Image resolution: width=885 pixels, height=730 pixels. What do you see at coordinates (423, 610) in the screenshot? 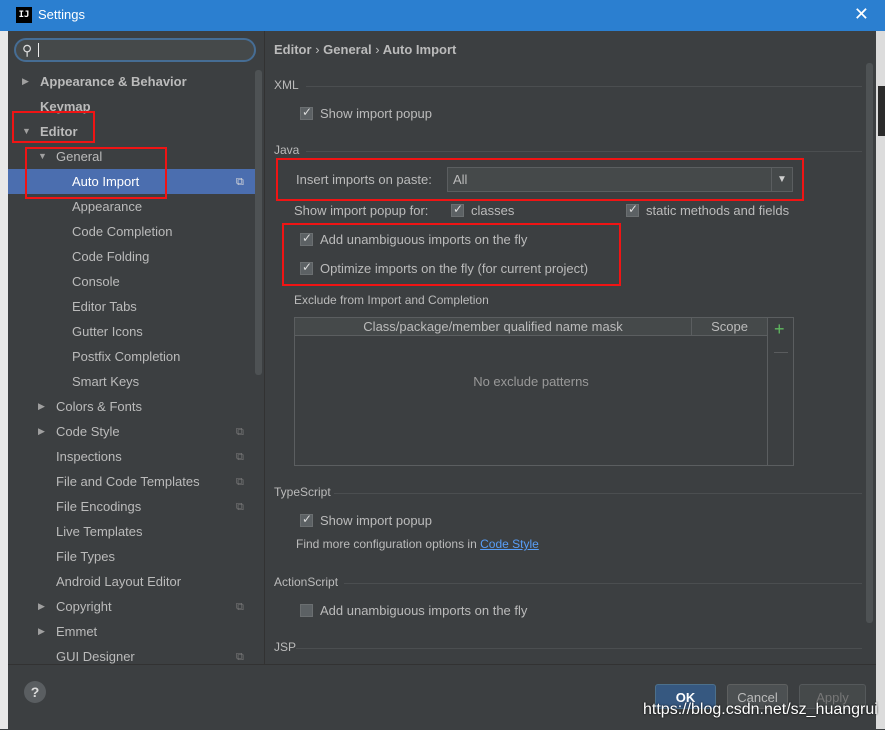
I see `as-add-unambiguous-label: Add unambiguous imports on the fly` at bounding box center [423, 610].